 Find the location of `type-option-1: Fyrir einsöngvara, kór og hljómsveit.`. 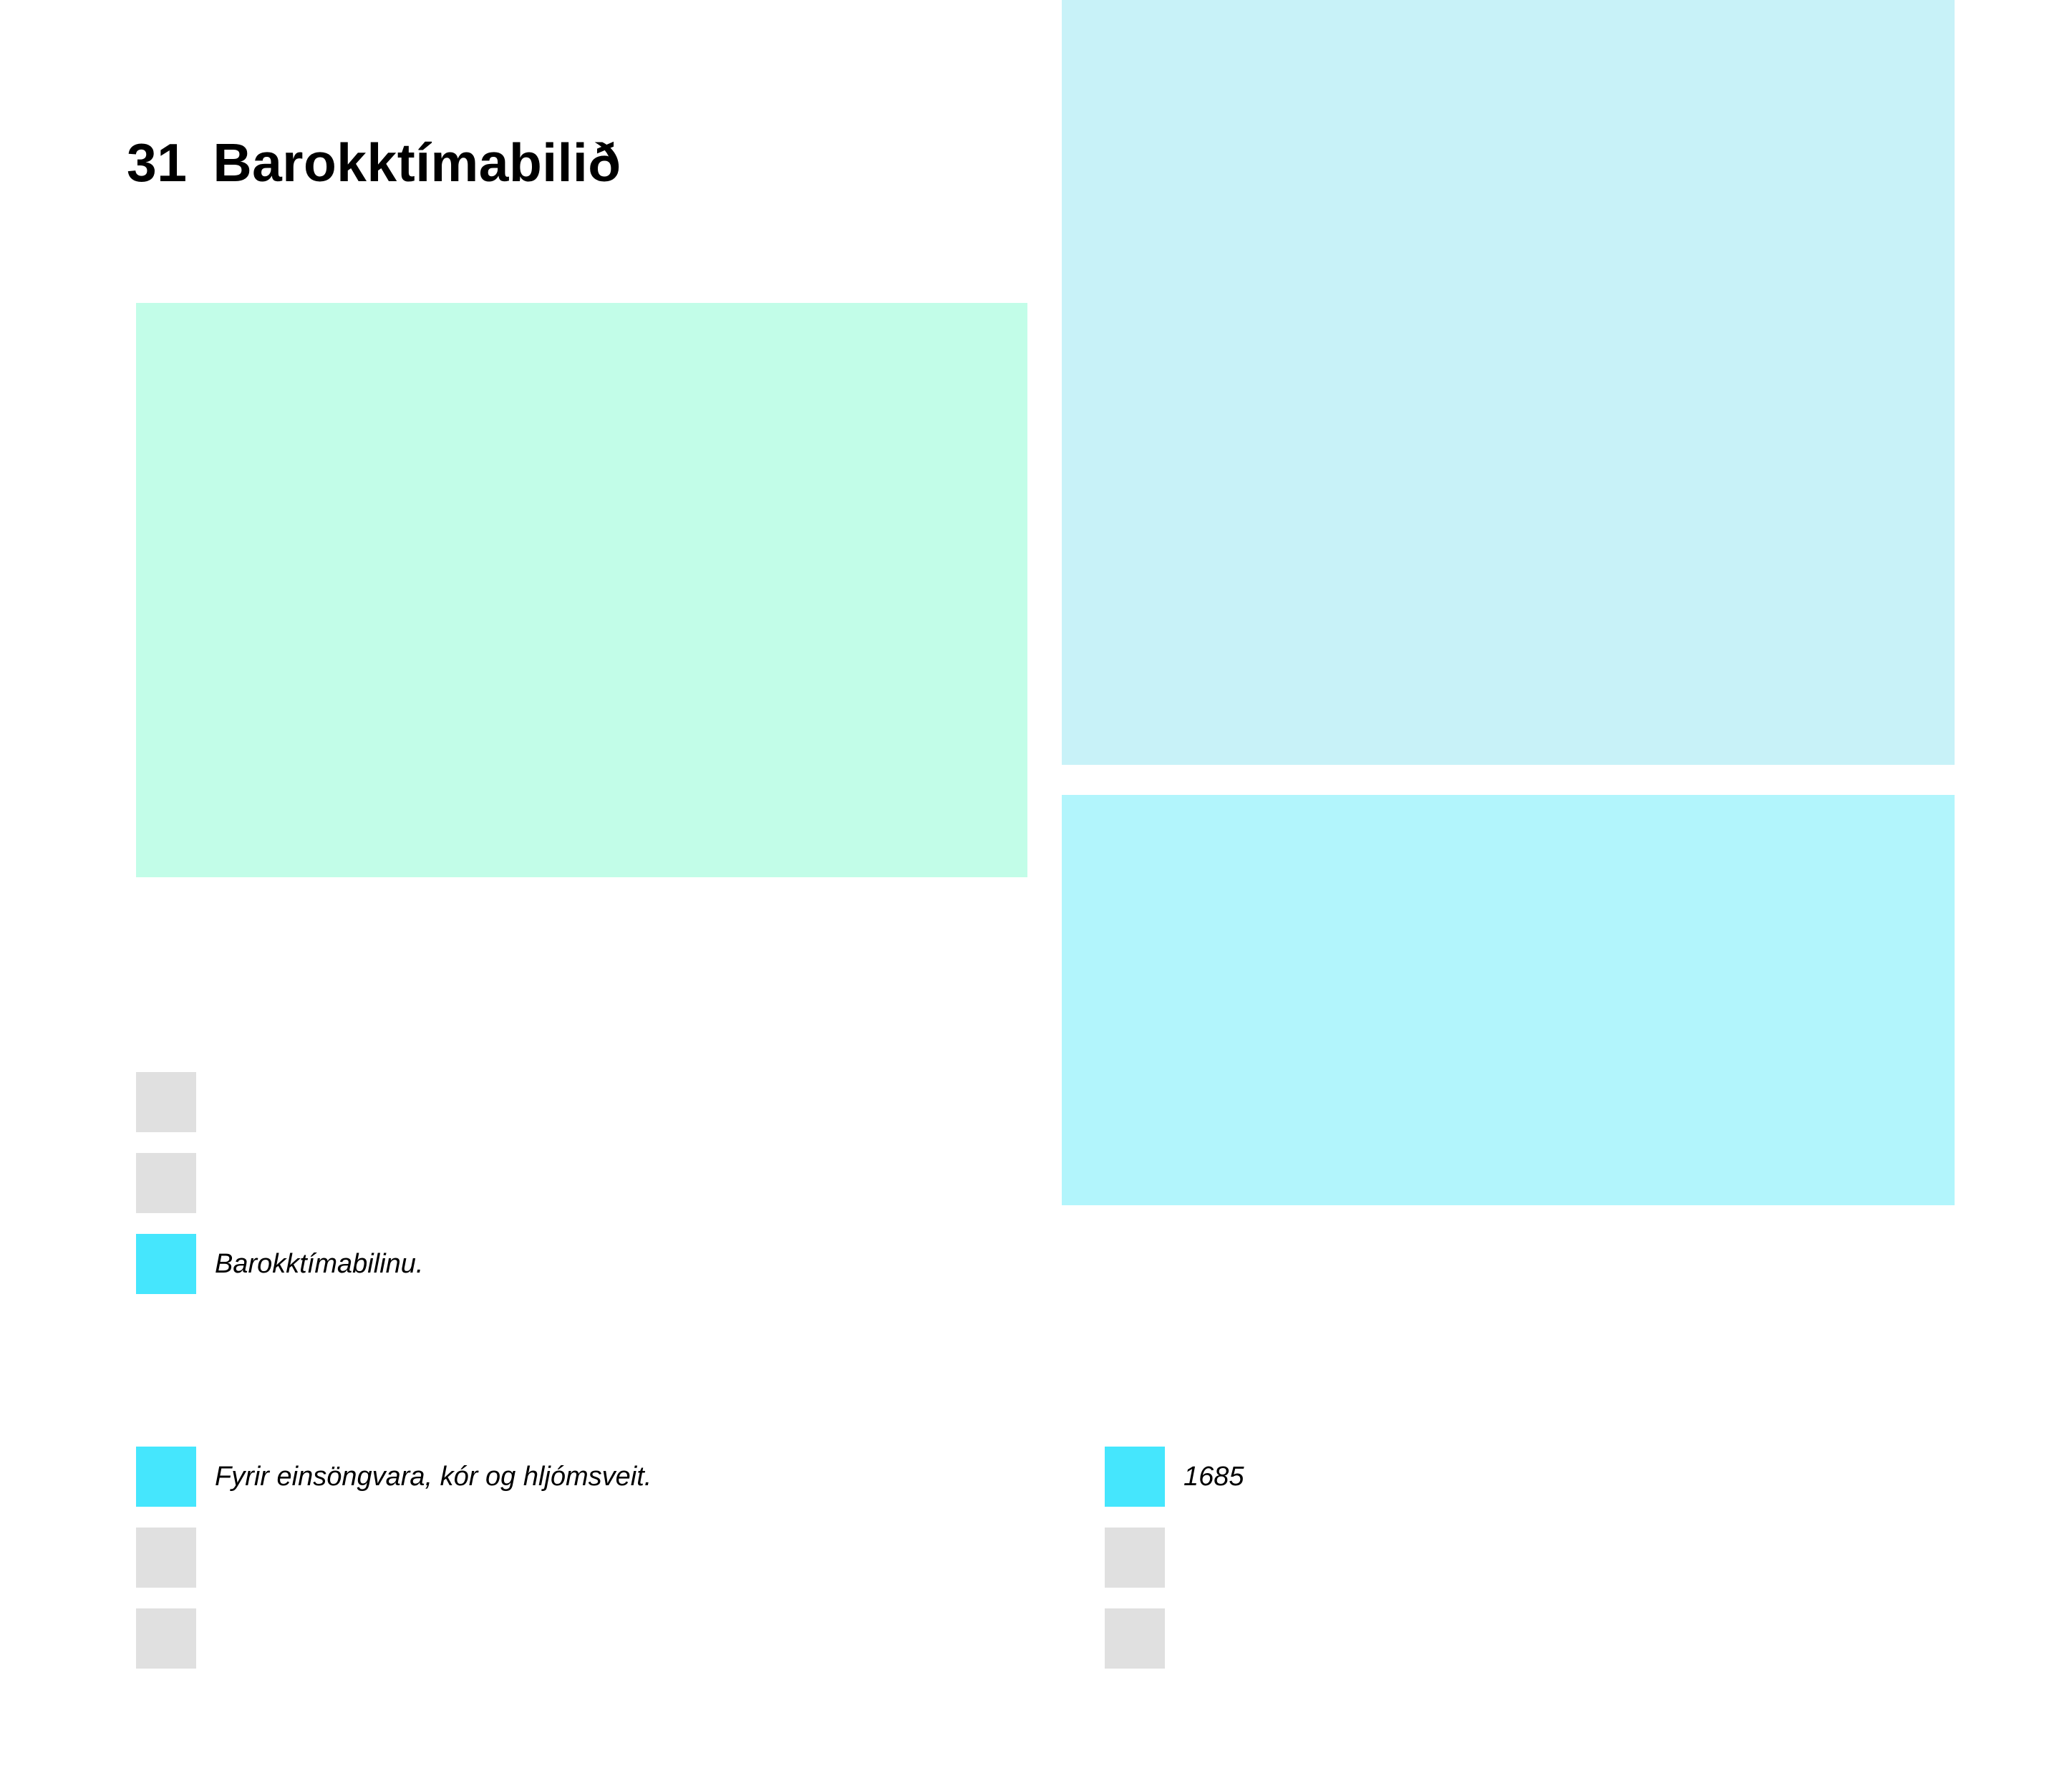

type-option-1: Fyrir einsöngvara, kór og hljómsveit. is located at coordinates (394, 1477).